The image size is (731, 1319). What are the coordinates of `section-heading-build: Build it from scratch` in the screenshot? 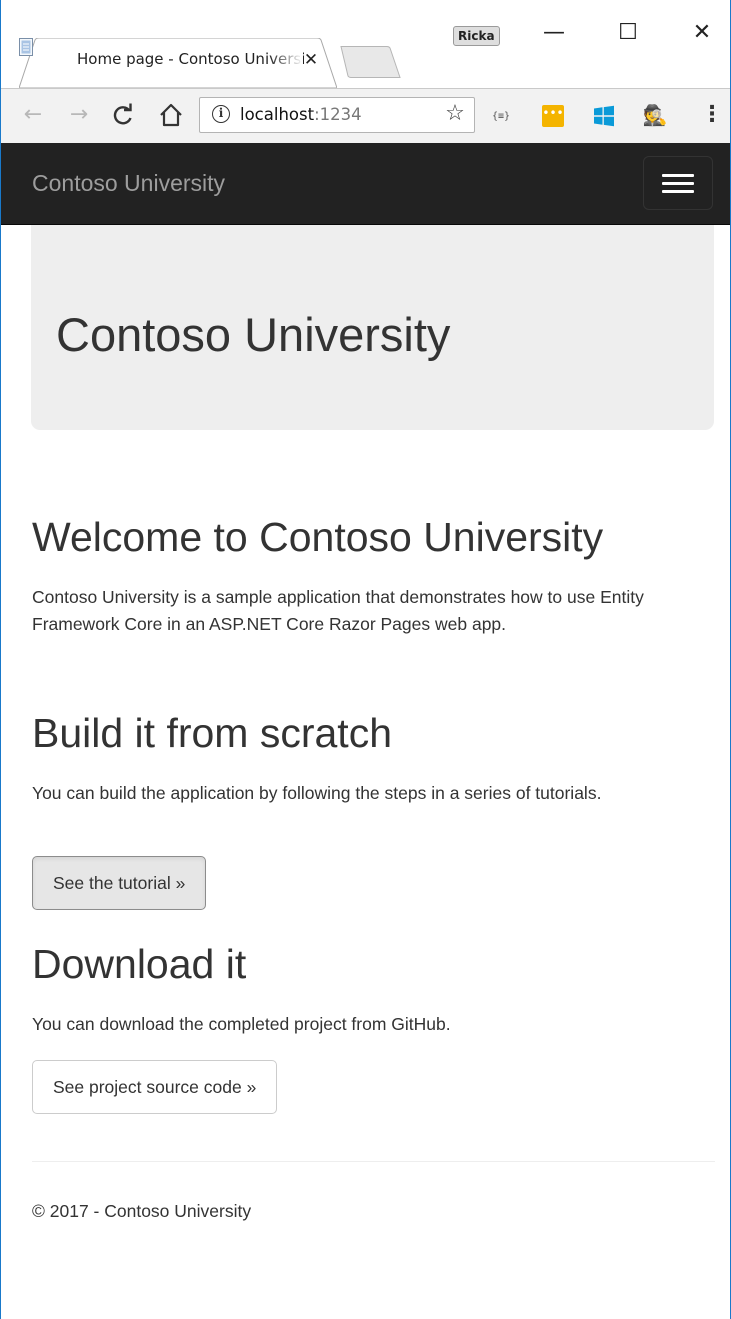 It's located at (212, 733).